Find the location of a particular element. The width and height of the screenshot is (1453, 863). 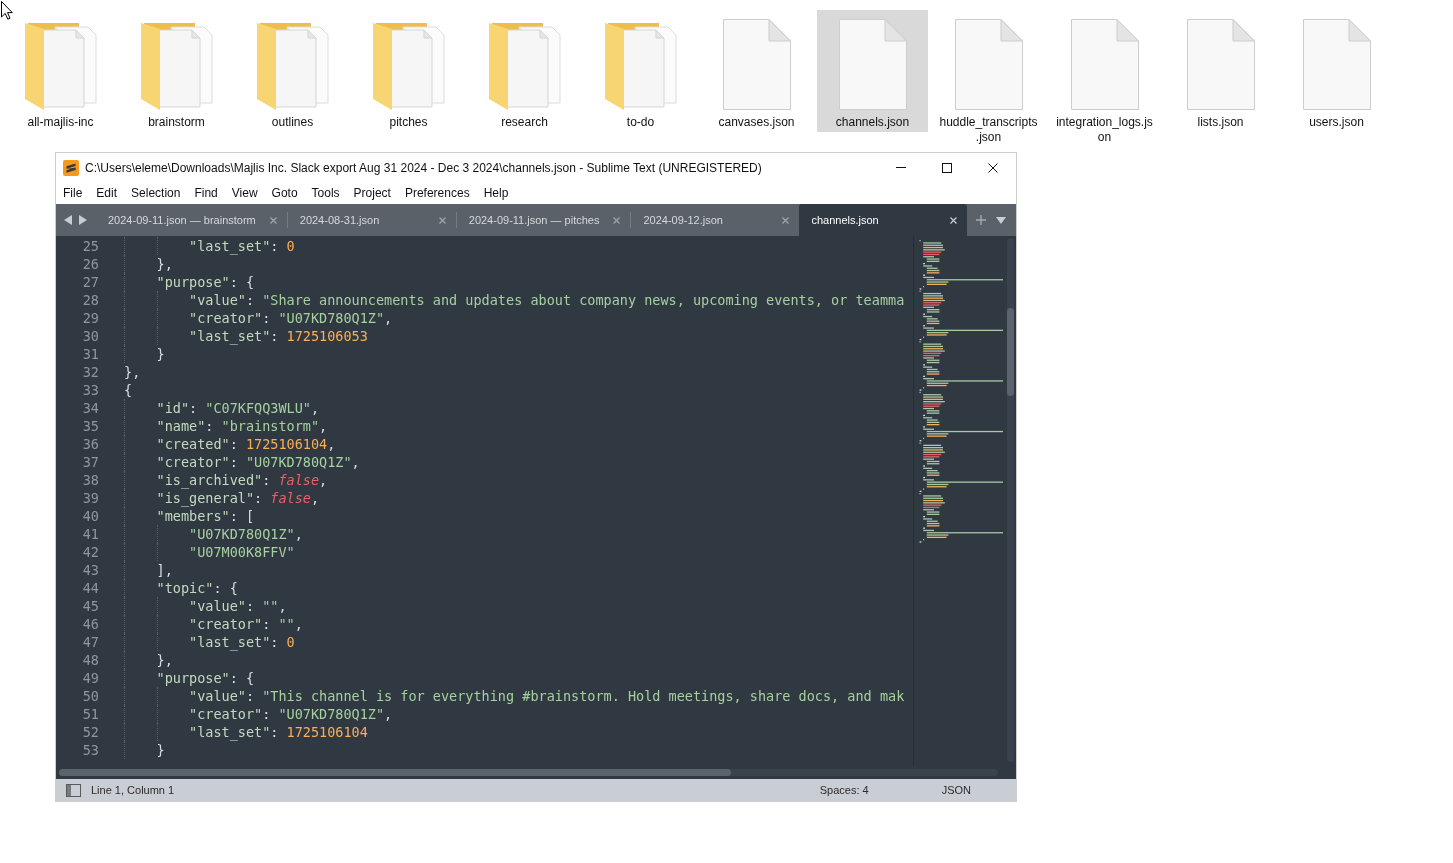

line-number: 42 is located at coordinates (90, 552).